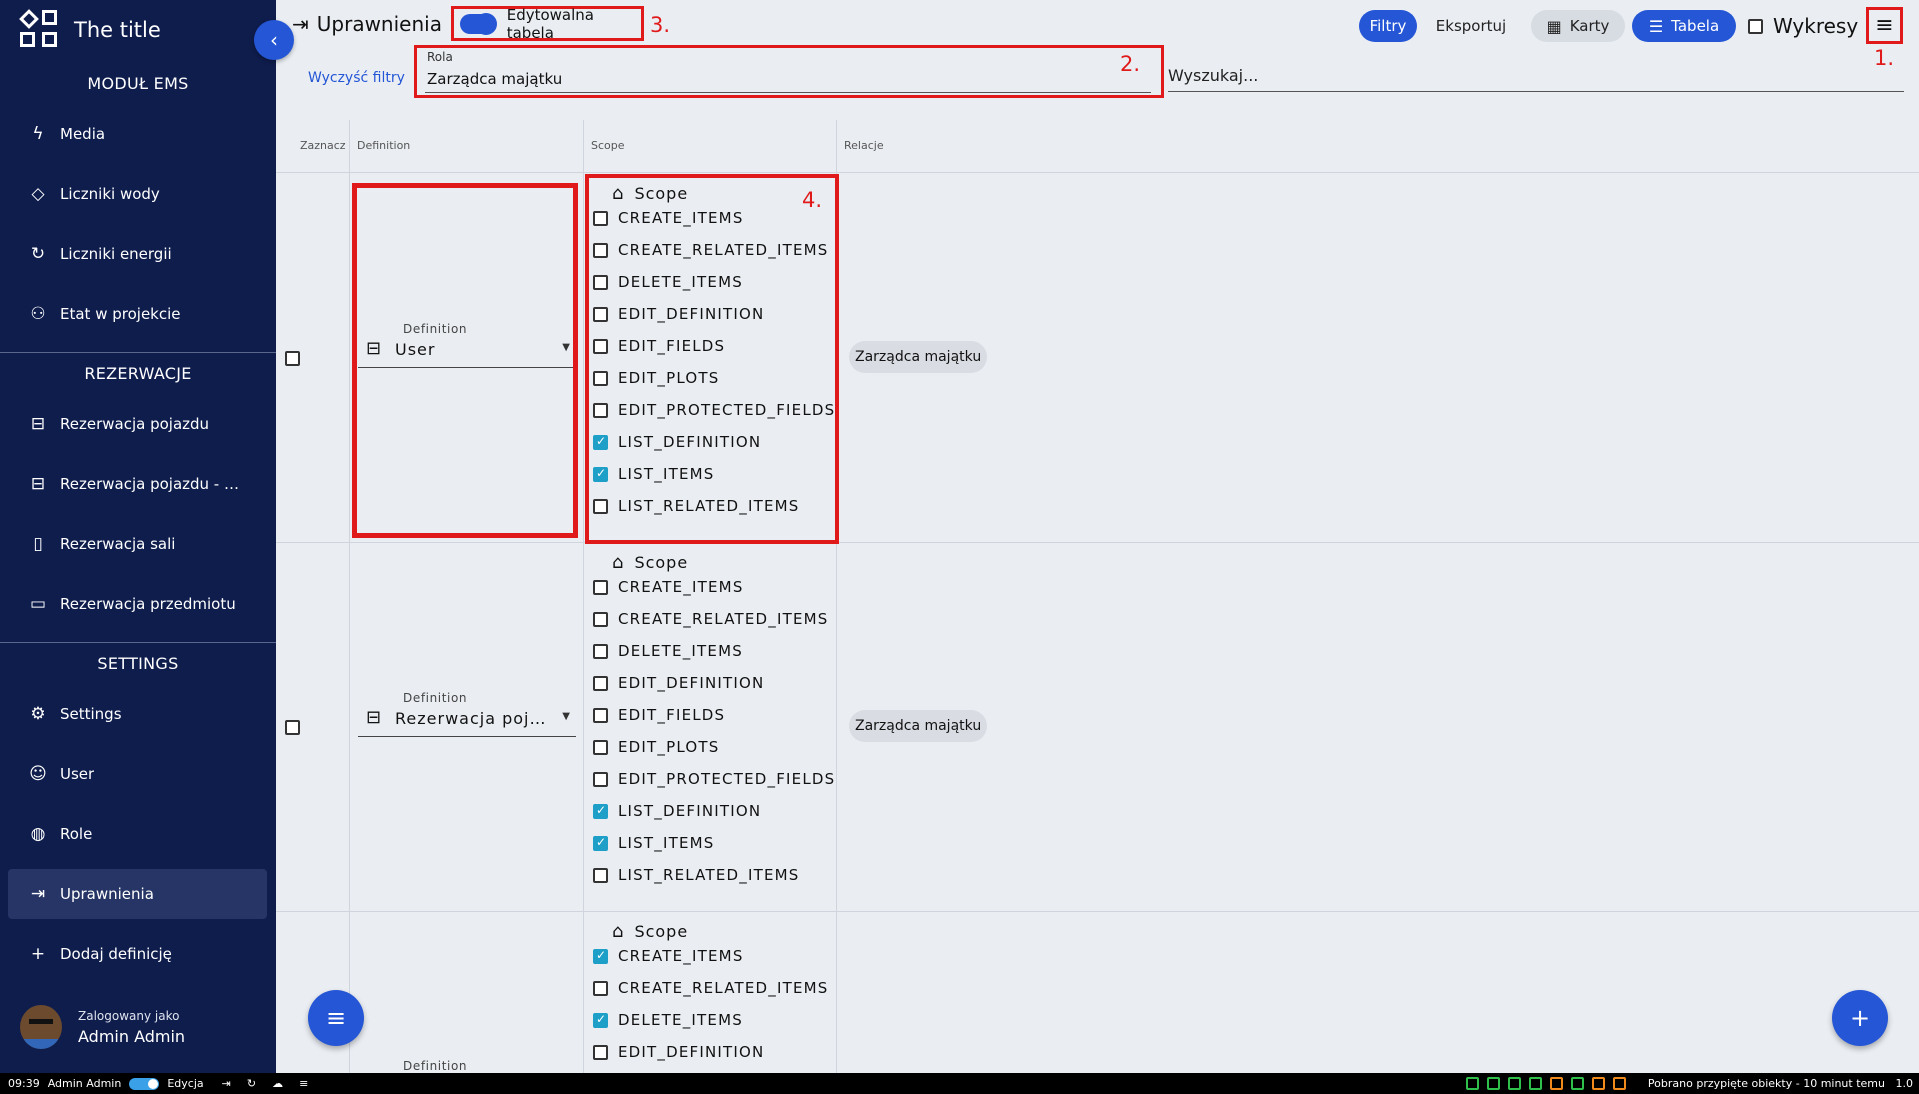 Image resolution: width=1919 pixels, height=1094 pixels. Describe the element at coordinates (1755, 26) in the screenshot. I see `charts-checkbox` at that location.